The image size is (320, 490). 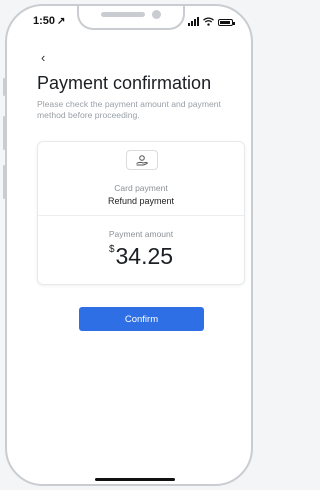 I want to click on status-icons, so click(x=211, y=21).